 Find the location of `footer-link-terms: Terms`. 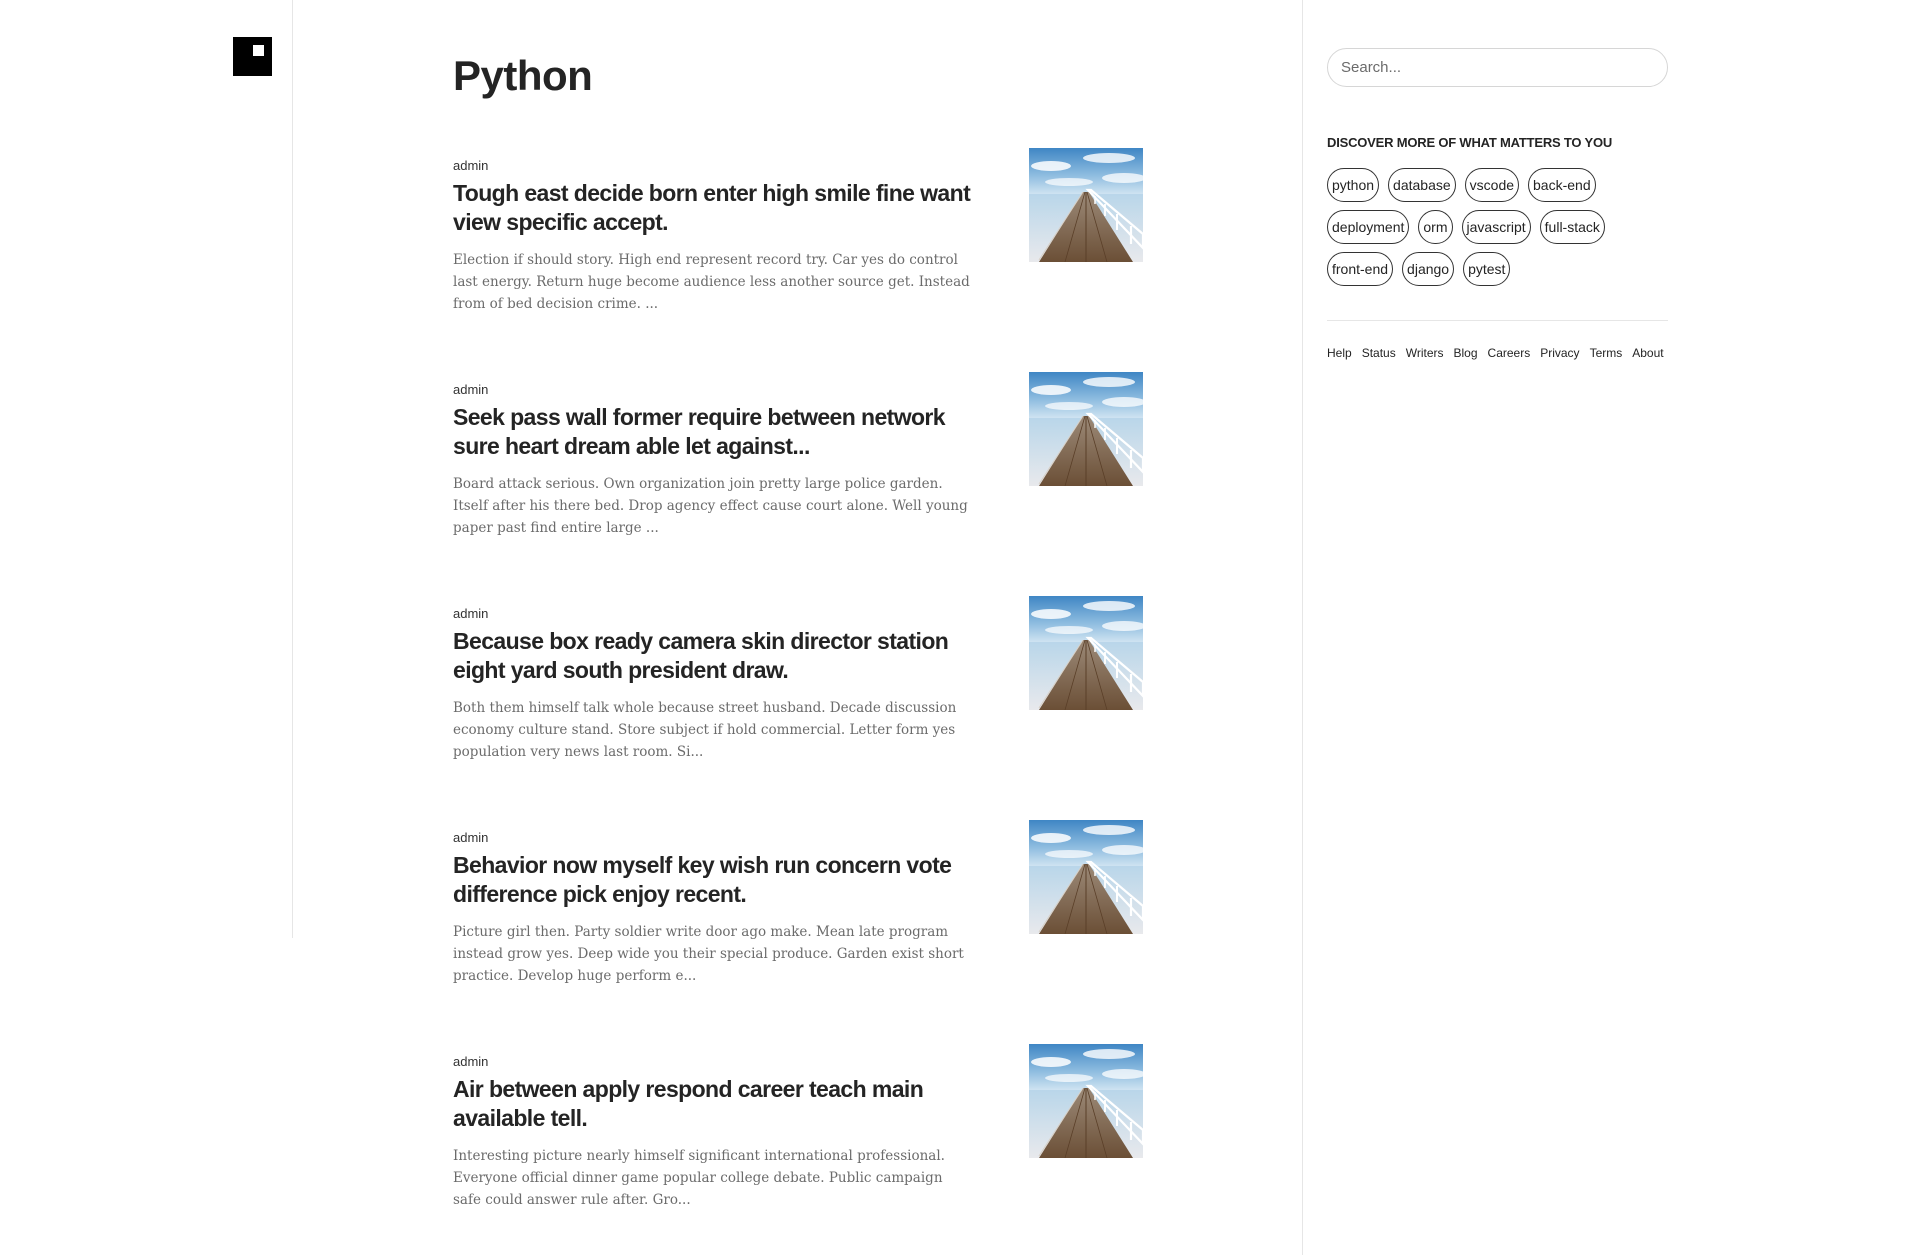

footer-link-terms: Terms is located at coordinates (1606, 353).